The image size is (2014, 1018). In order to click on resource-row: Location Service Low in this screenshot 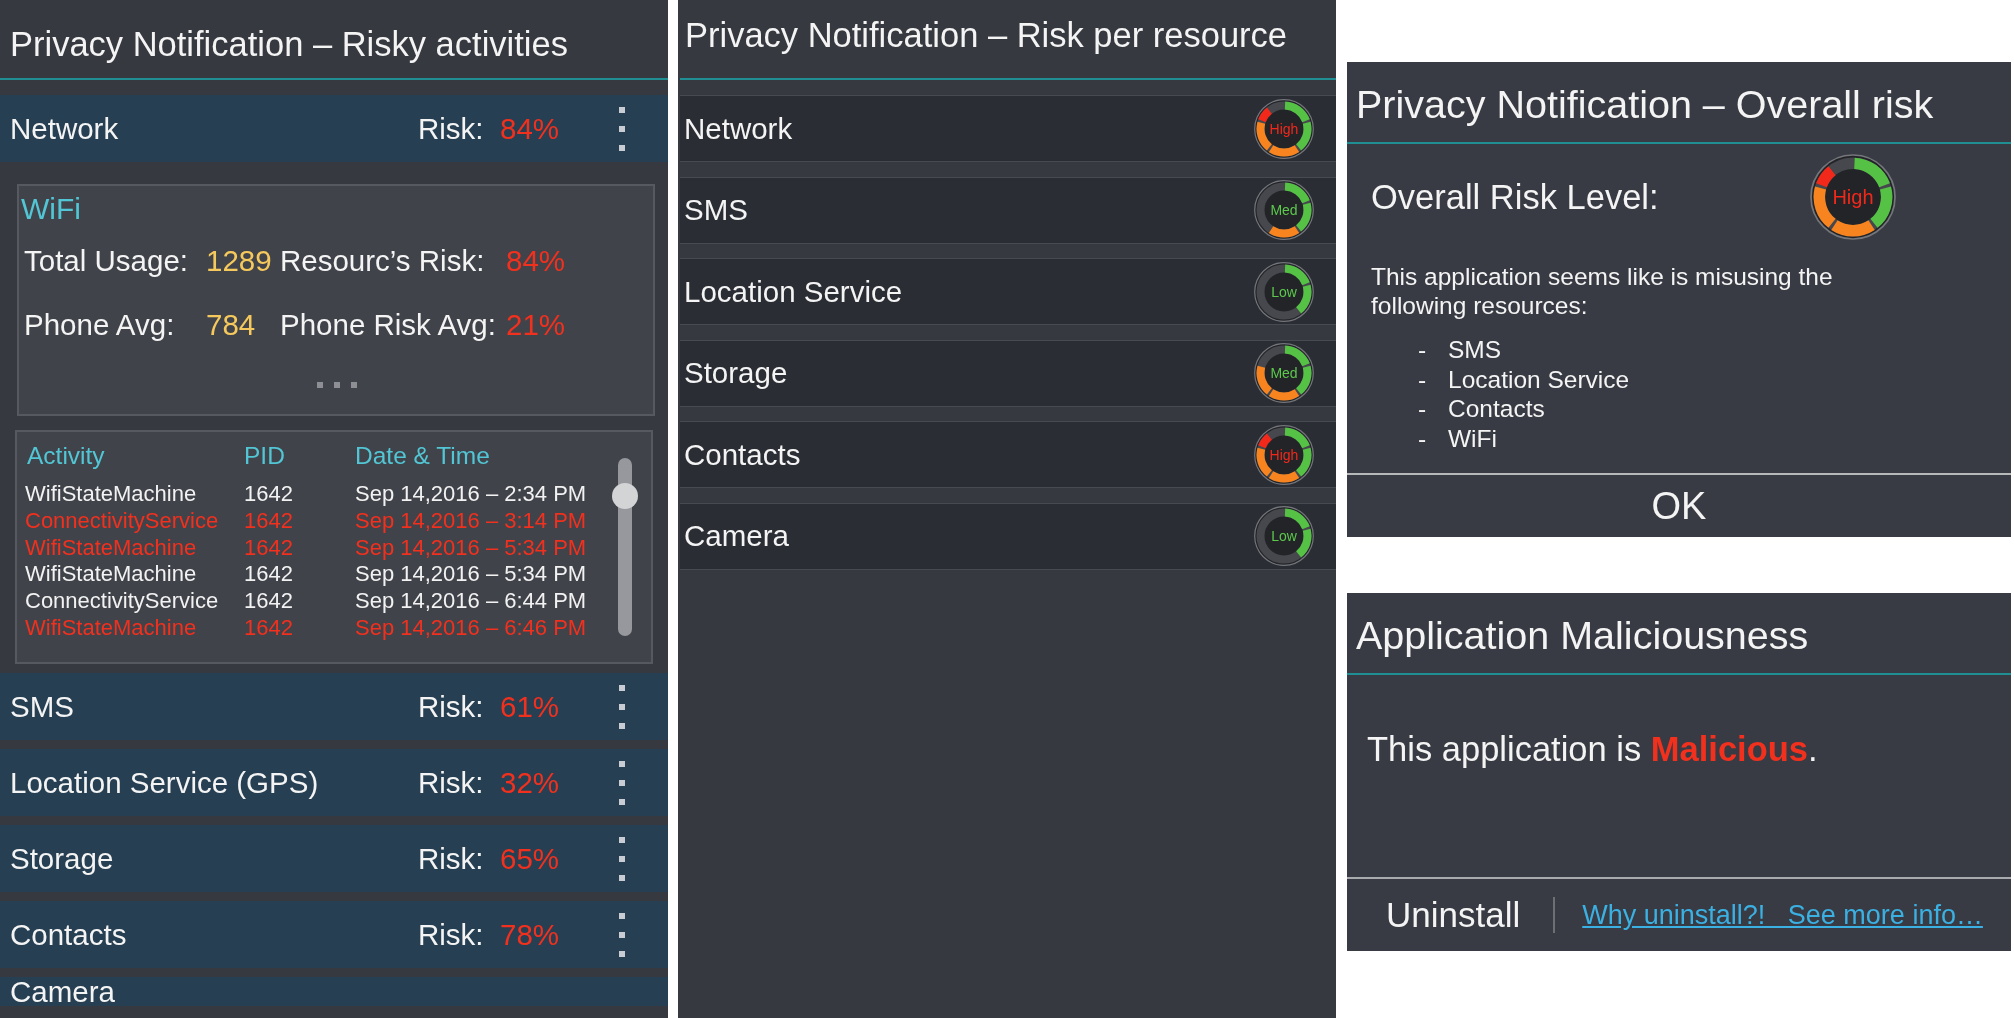, I will do `click(1008, 291)`.